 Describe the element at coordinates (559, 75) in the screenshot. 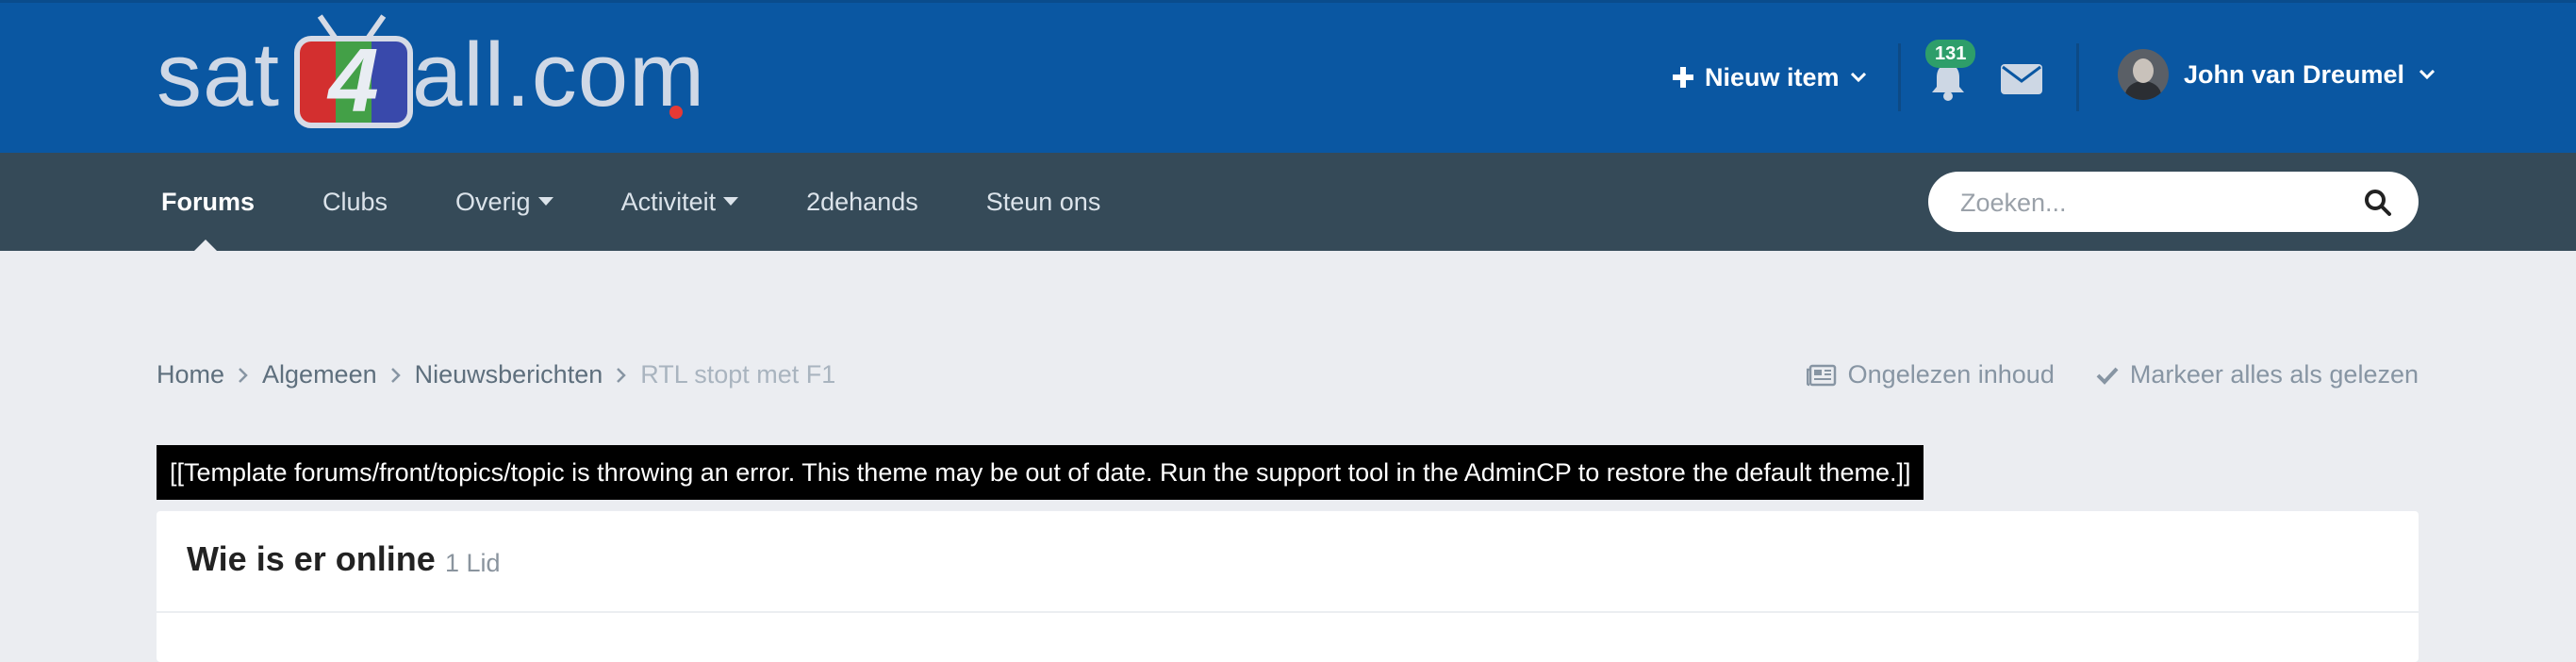

I see `logo-text-right: all.com` at that location.